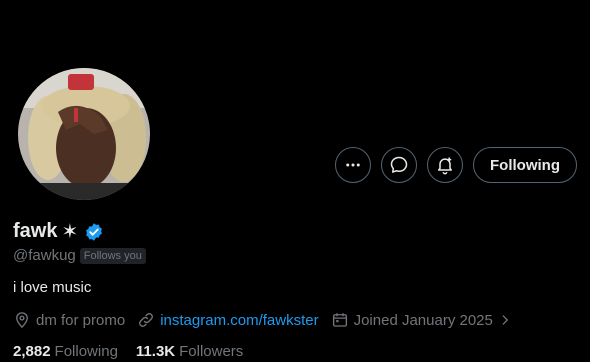 The width and height of the screenshot is (590, 362). What do you see at coordinates (86, 351) in the screenshot?
I see `following-label: Following` at bounding box center [86, 351].